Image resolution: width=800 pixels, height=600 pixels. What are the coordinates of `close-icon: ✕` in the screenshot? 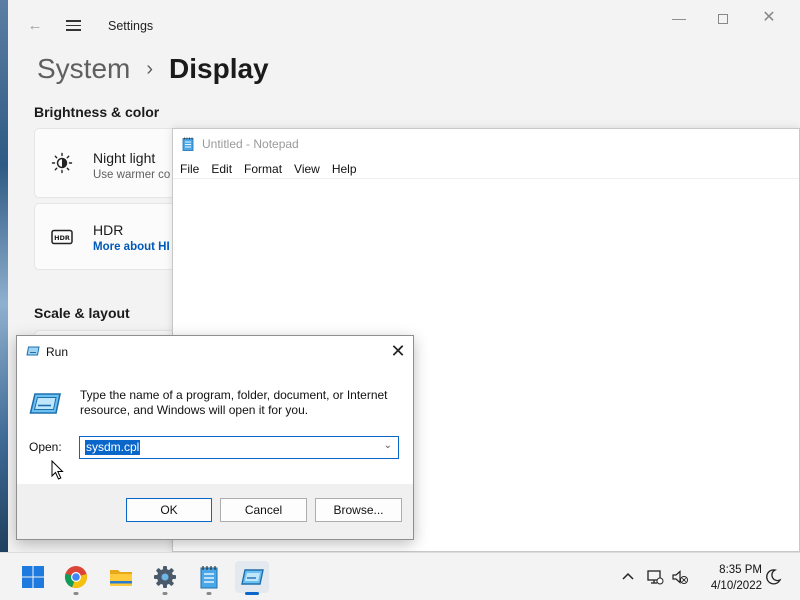 It's located at (398, 351).